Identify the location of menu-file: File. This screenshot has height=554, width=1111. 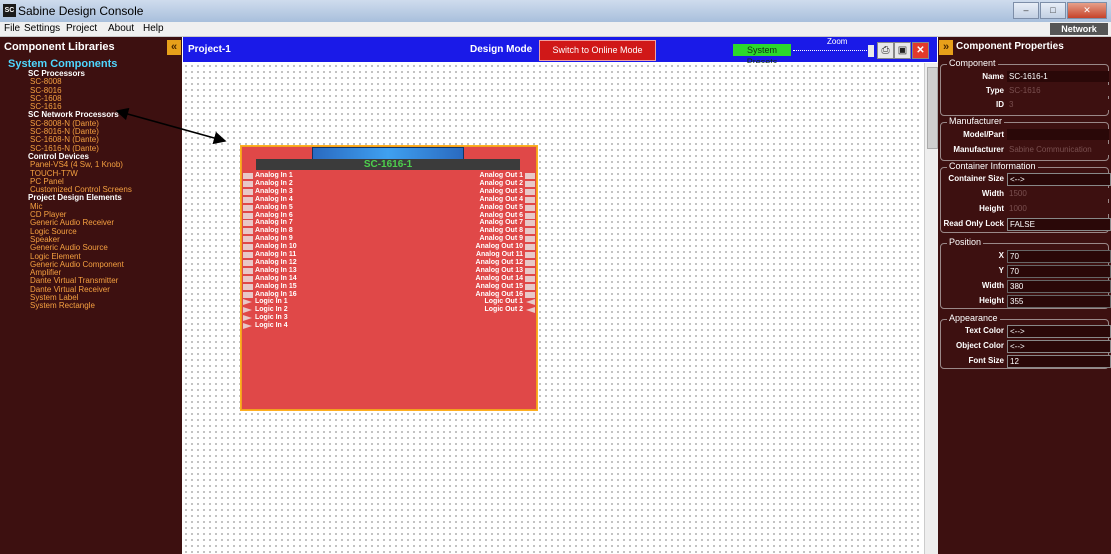
(12, 28).